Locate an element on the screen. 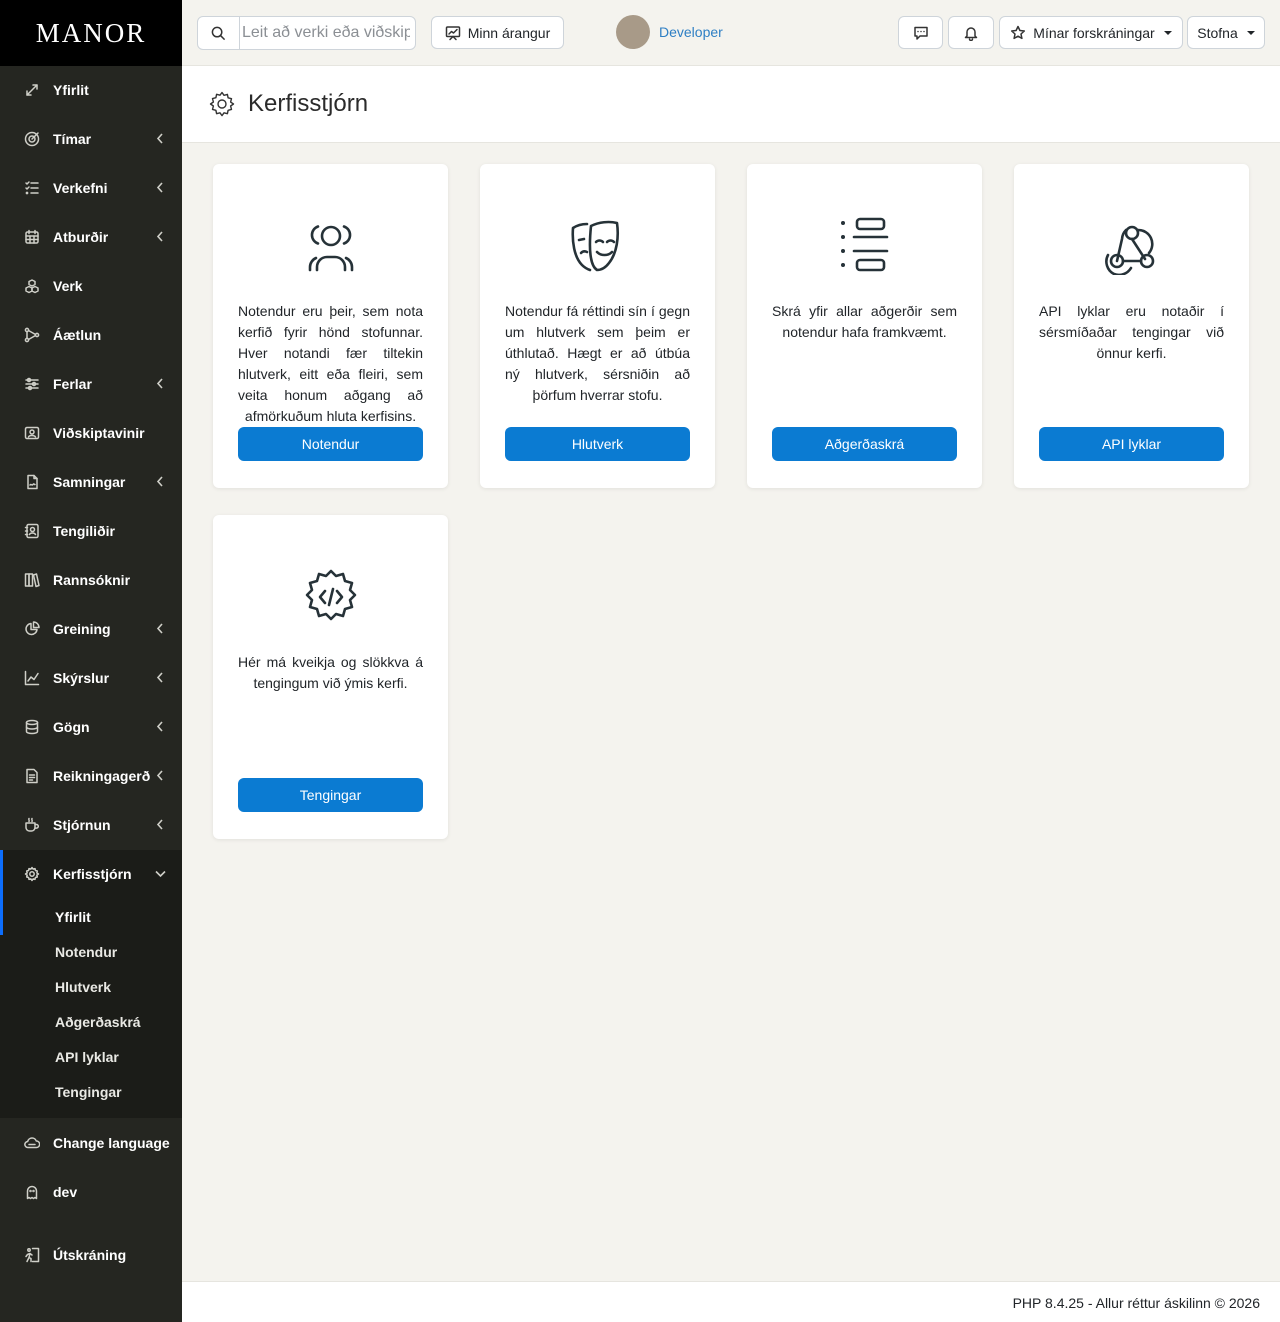 The width and height of the screenshot is (1280, 1322). sidebar-item-reikningagerd: Reikningagerð is located at coordinates (91, 776).